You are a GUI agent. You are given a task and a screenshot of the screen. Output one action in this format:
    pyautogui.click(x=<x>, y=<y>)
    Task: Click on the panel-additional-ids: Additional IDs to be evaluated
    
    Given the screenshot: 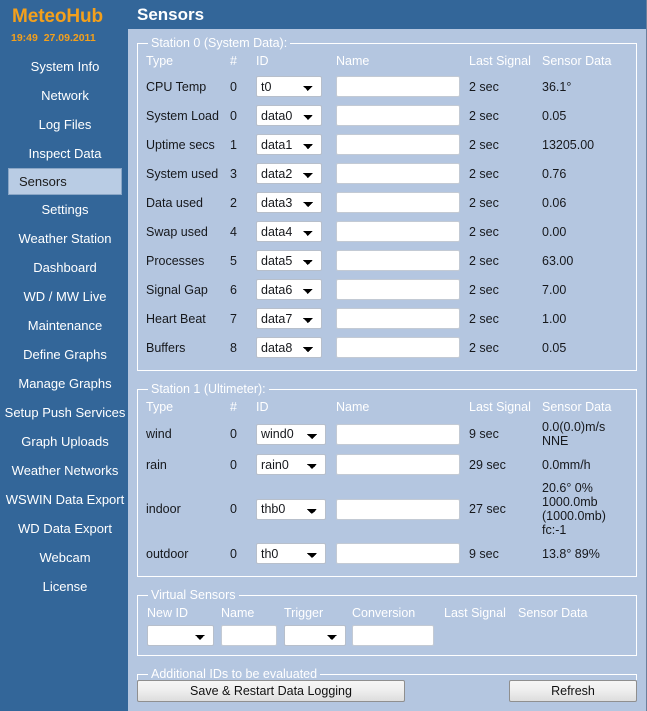 What is the action you would take?
    pyautogui.click(x=387, y=673)
    